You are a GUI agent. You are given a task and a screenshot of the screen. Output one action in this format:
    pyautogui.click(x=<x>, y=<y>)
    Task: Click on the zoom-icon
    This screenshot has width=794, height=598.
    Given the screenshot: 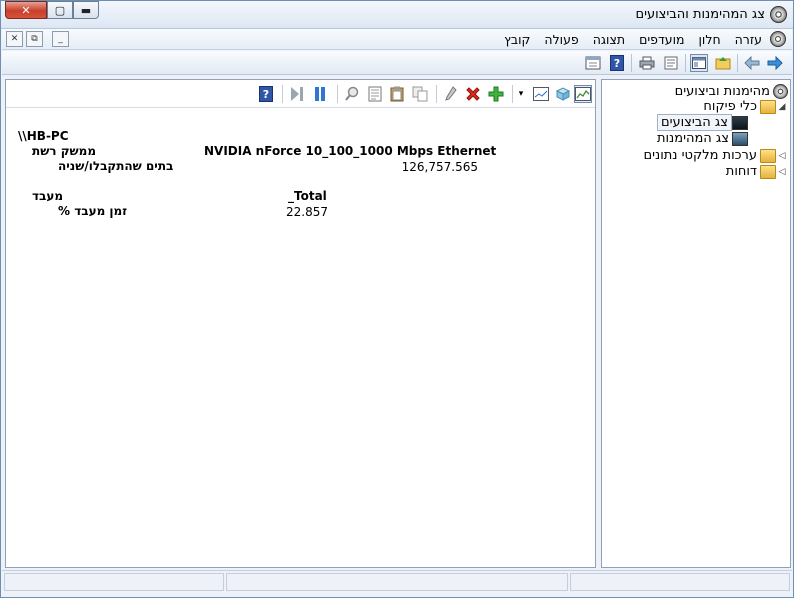 What is the action you would take?
    pyautogui.click(x=352, y=94)
    